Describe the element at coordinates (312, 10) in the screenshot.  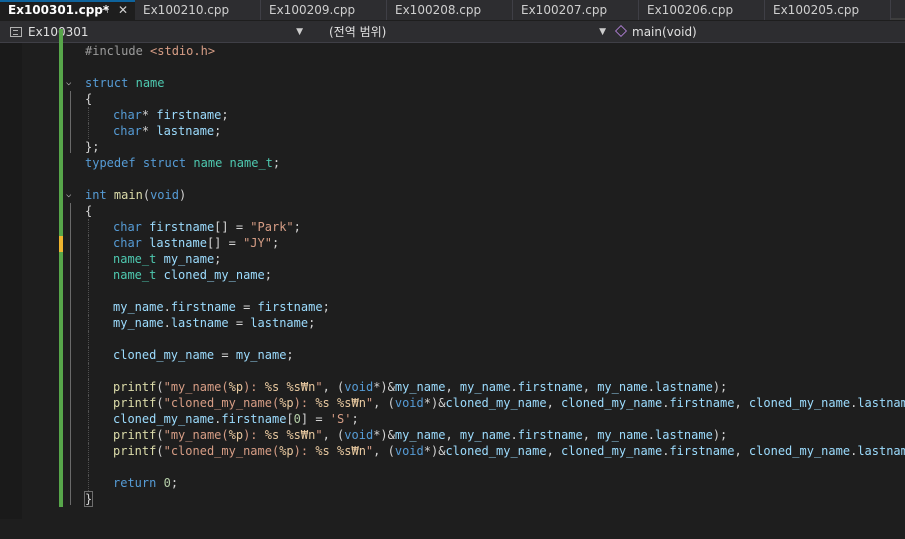
I see `tab-label: Ex100209.cpp` at that location.